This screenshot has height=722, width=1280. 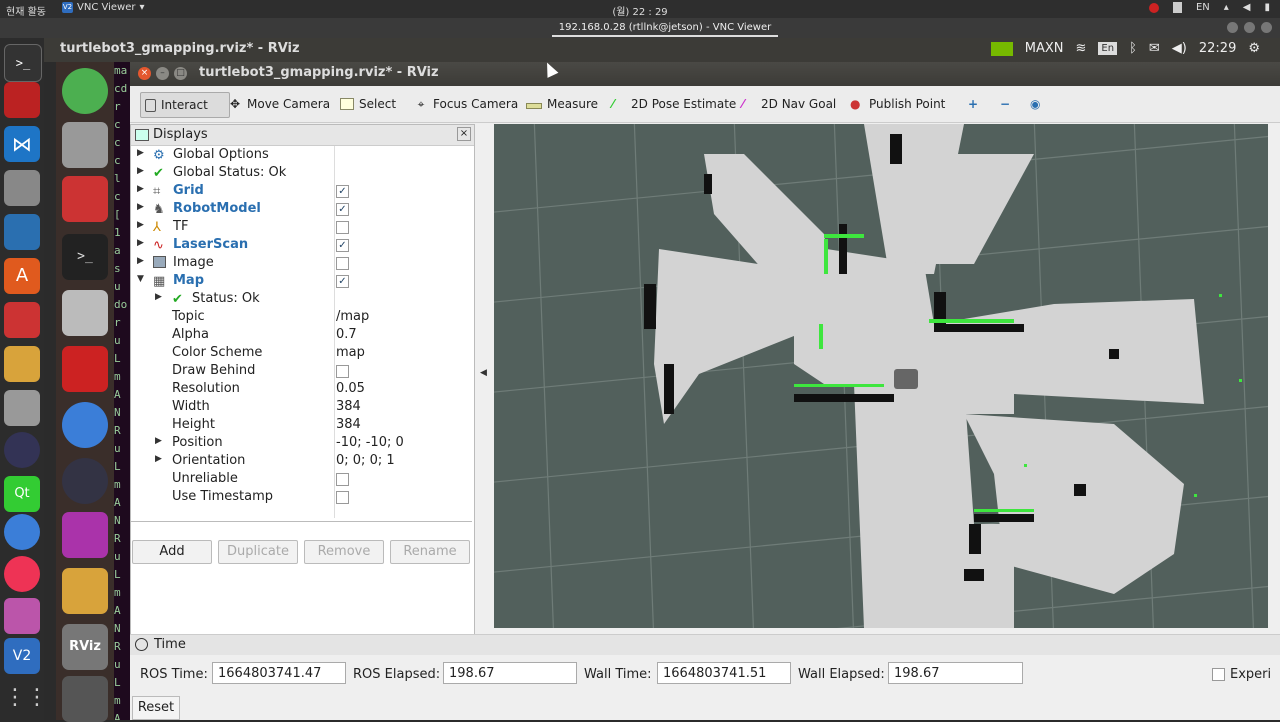 What do you see at coordinates (973, 104) in the screenshot?
I see `add-tool-button: +` at bounding box center [973, 104].